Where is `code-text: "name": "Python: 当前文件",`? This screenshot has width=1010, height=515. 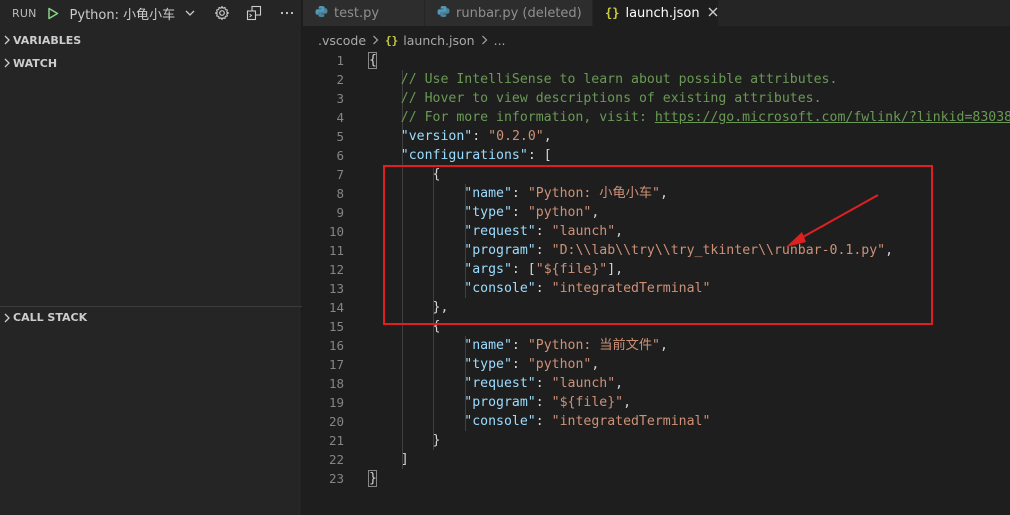 code-text: "name": "Python: 当前文件", is located at coordinates (518, 345).